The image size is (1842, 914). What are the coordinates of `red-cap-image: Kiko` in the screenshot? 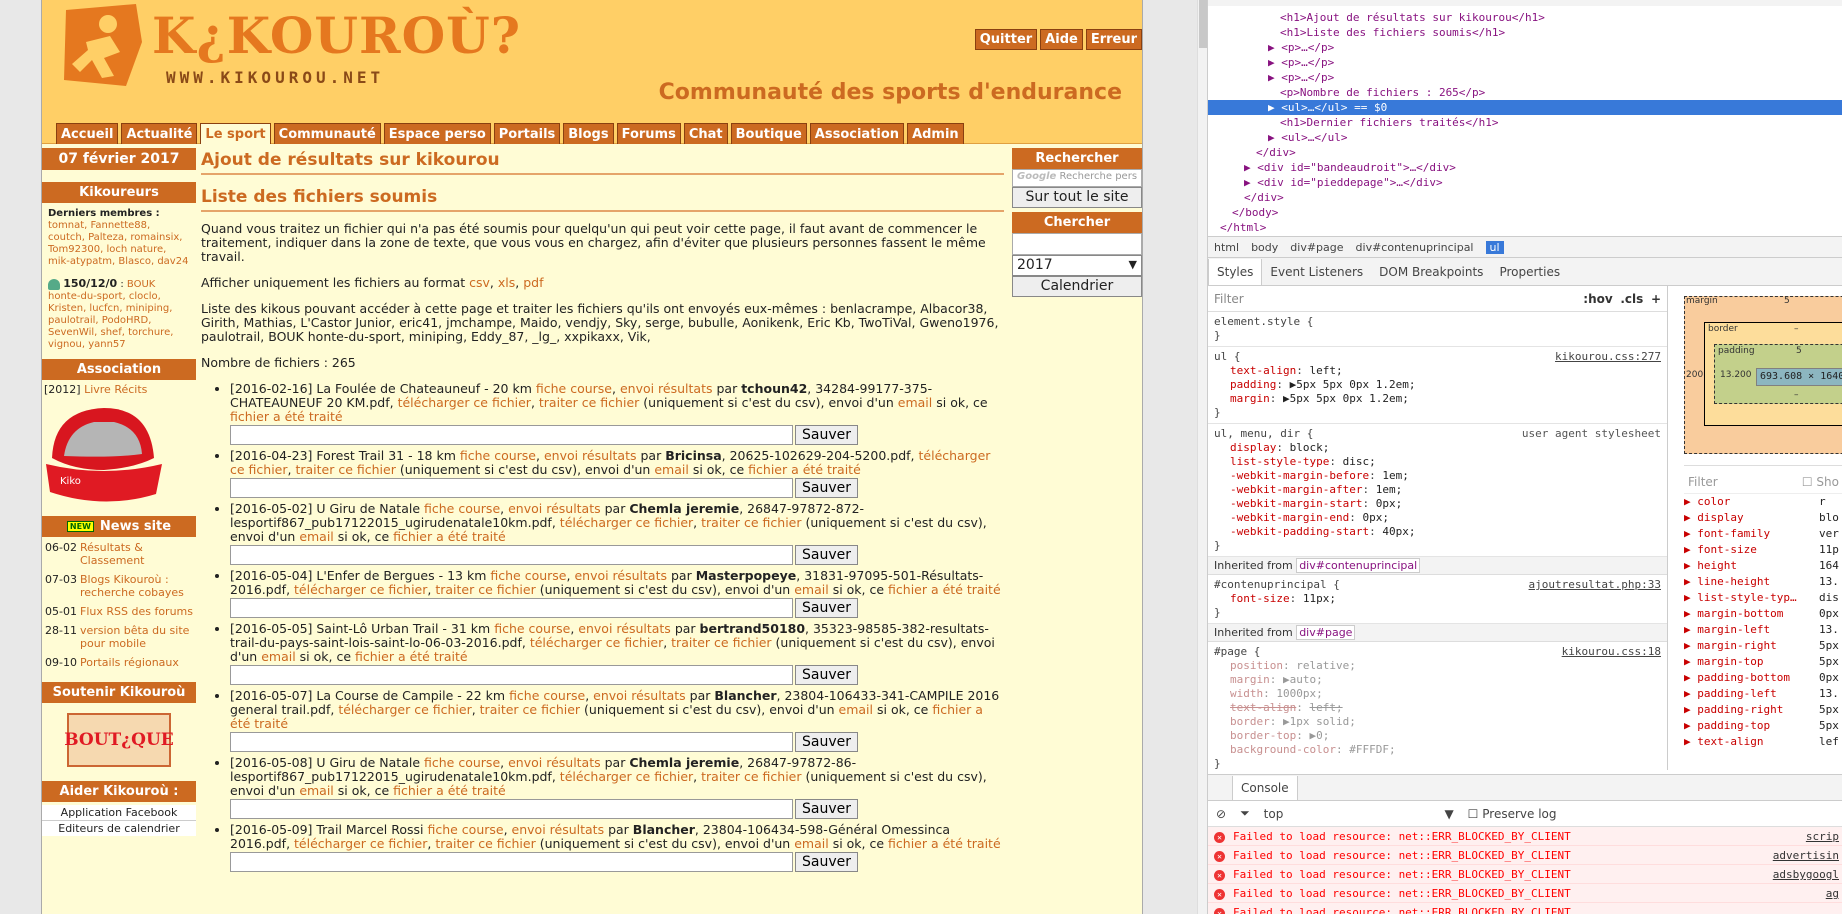 It's located at (104, 454).